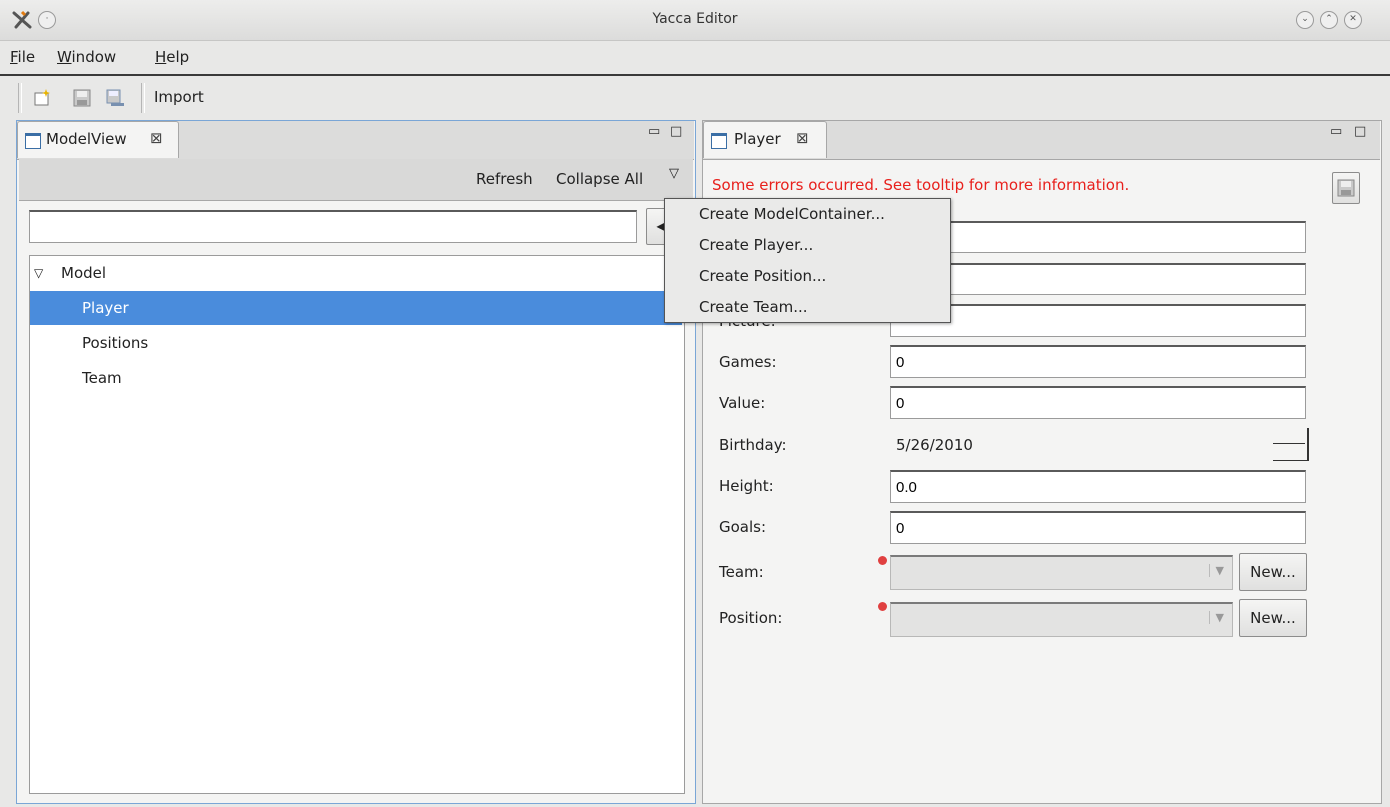 This screenshot has height=807, width=1390. I want to click on tree-item-label: Team, so click(102, 378).